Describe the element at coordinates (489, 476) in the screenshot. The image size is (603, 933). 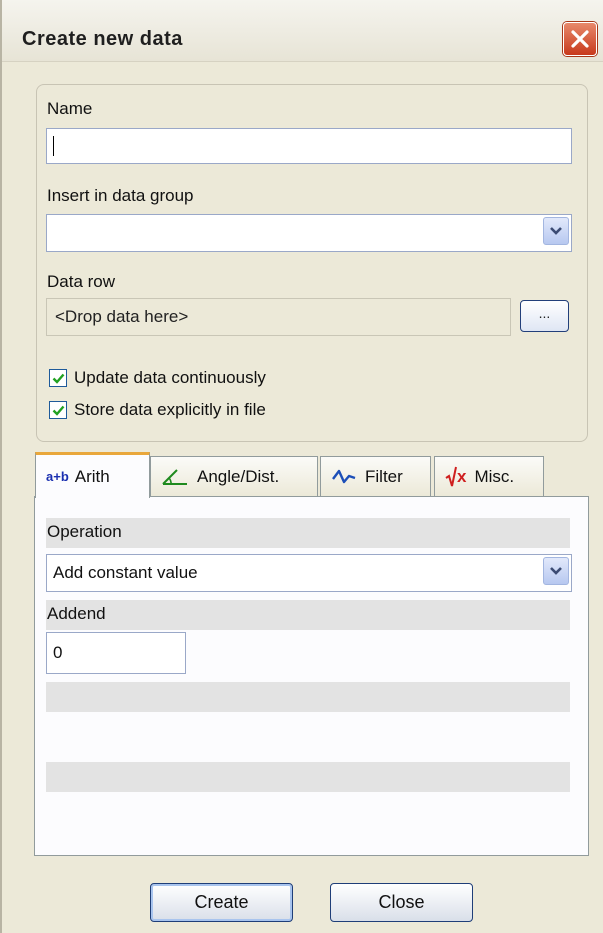
I see `tab-misc: x Misc.` at that location.